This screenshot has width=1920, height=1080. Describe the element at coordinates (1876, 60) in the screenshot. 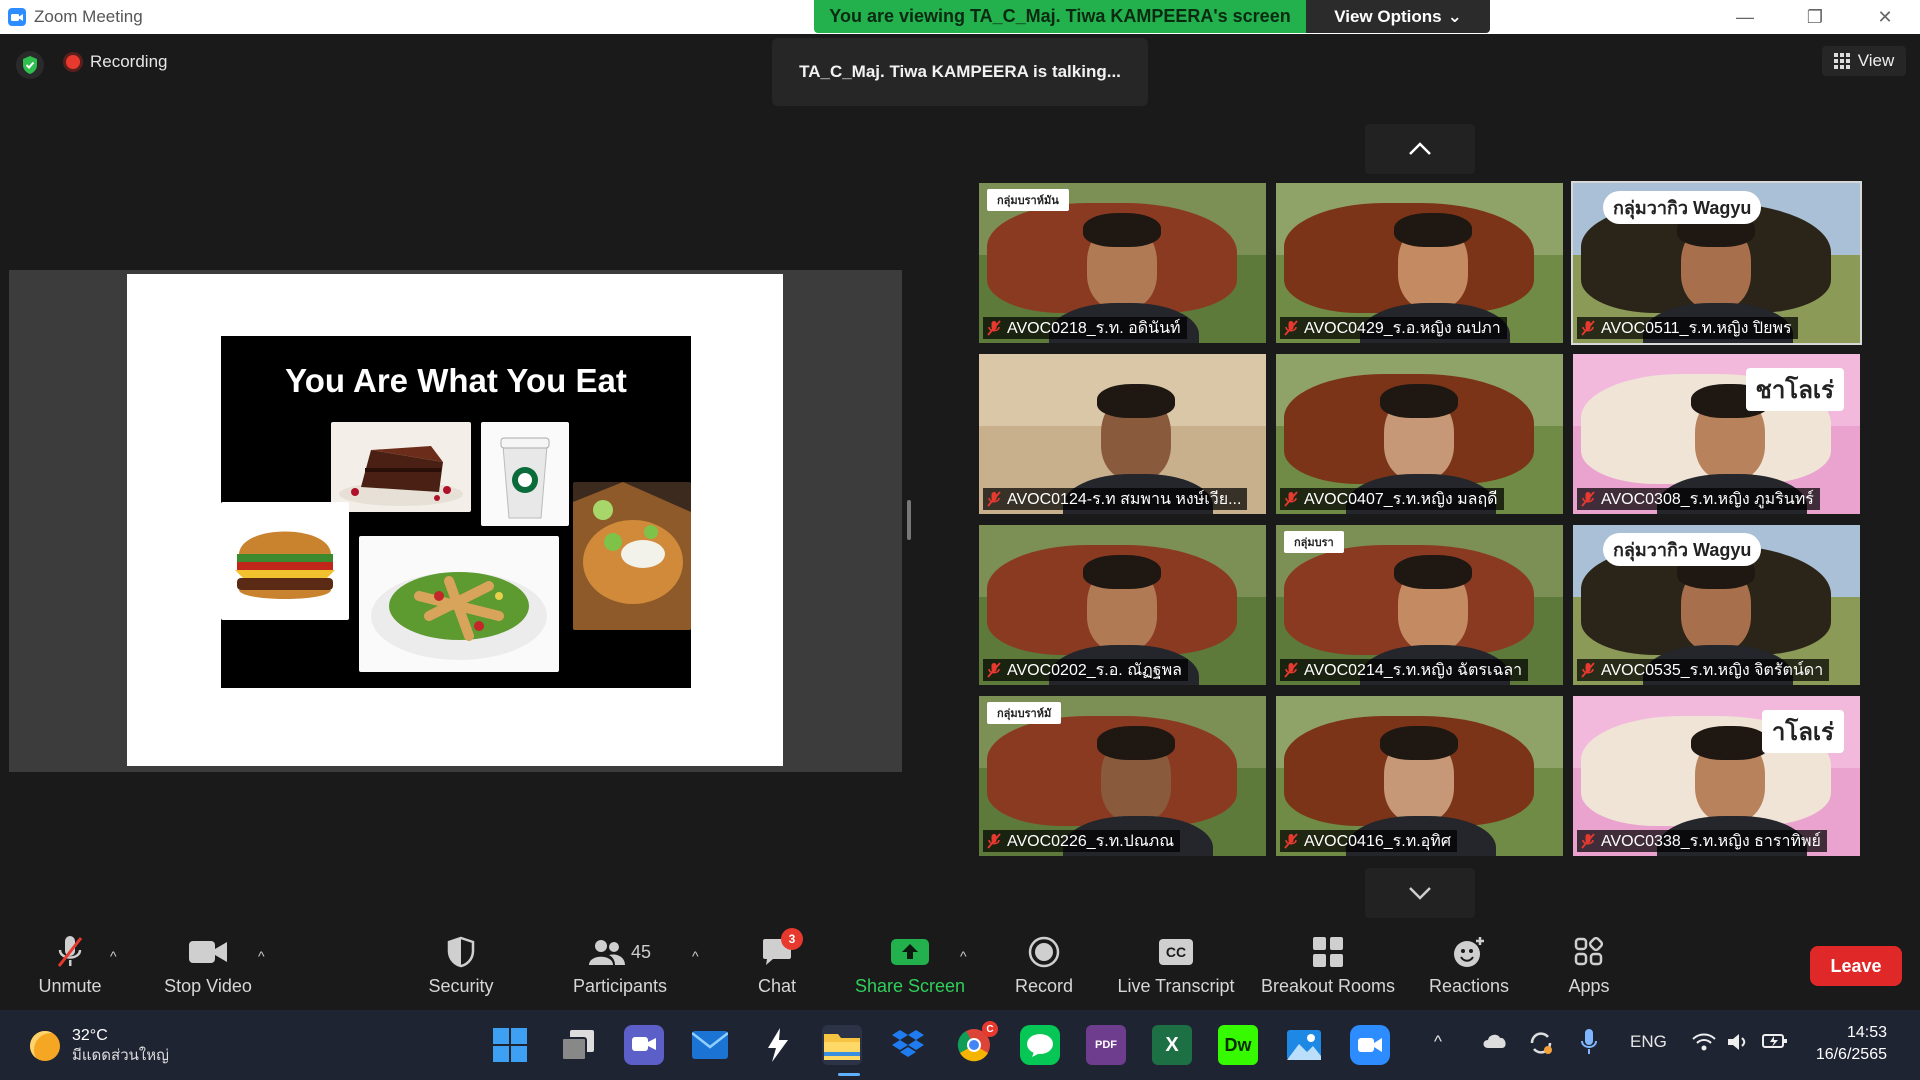

I see `view-button-label: View` at that location.